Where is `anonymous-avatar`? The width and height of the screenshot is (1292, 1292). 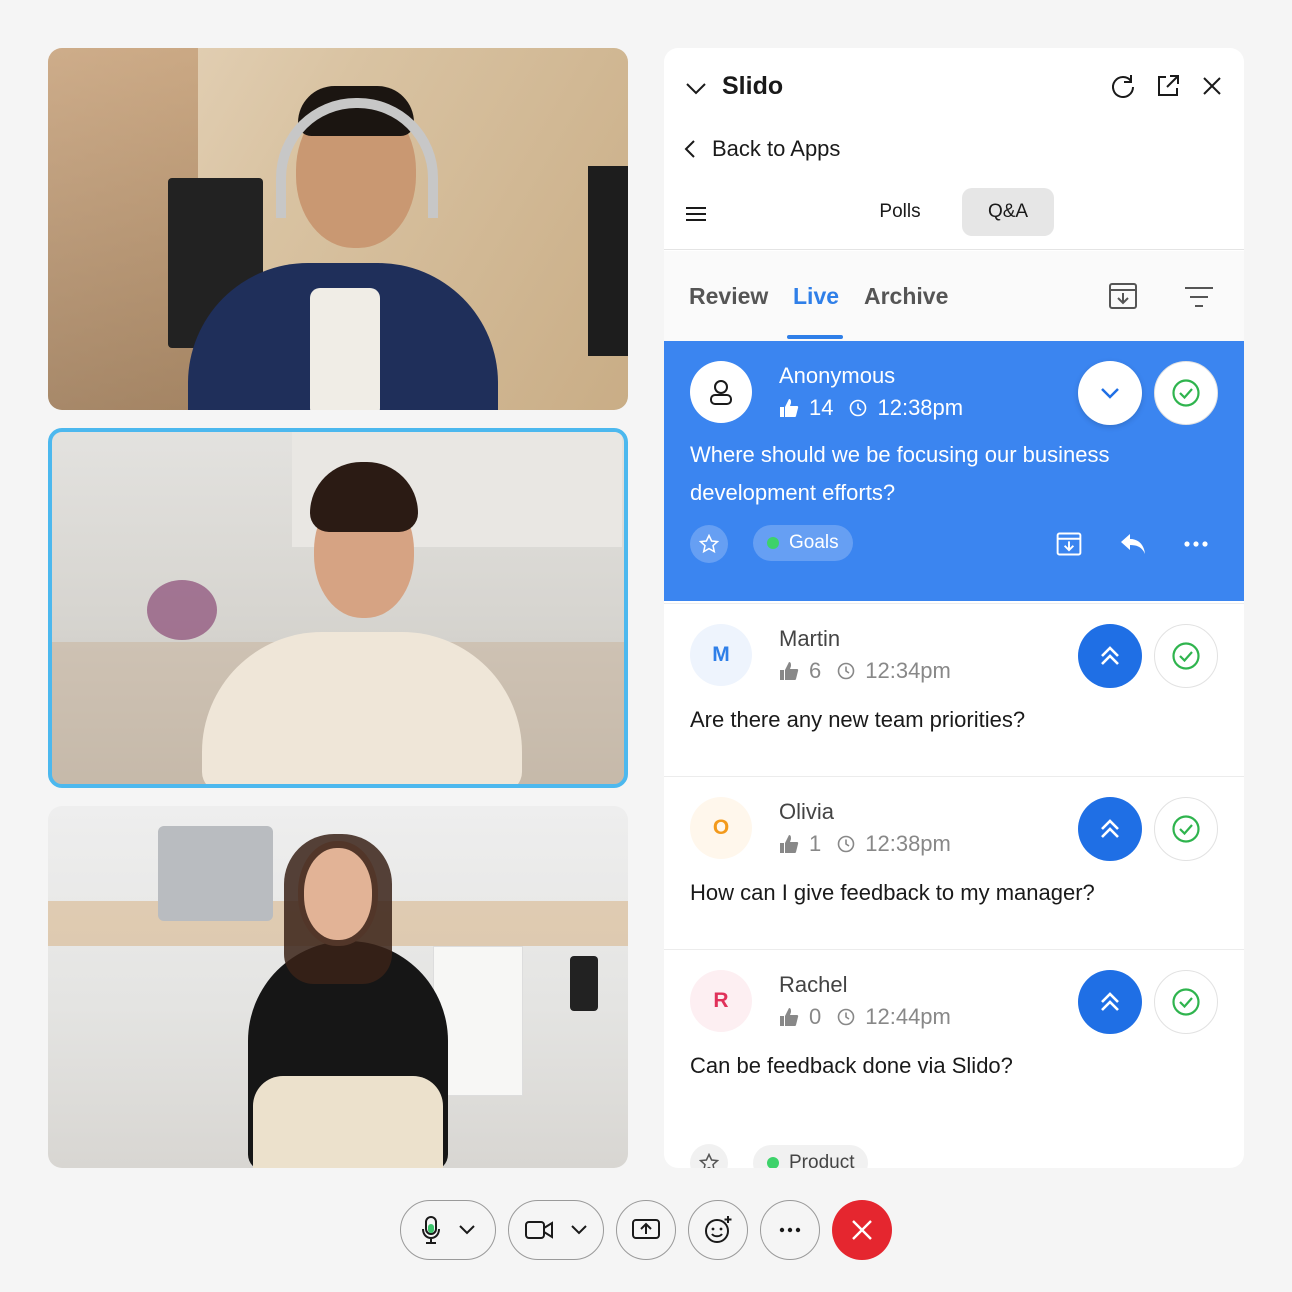 anonymous-avatar is located at coordinates (721, 392).